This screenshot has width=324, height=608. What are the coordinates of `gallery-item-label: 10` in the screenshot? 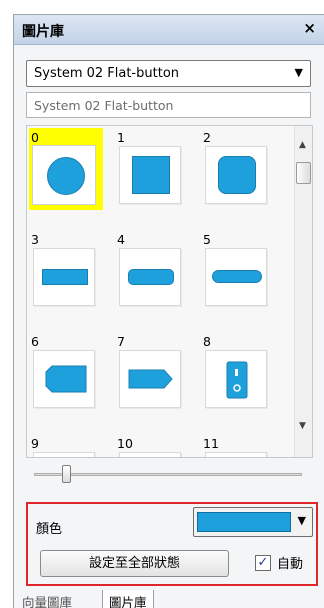 It's located at (125, 443).